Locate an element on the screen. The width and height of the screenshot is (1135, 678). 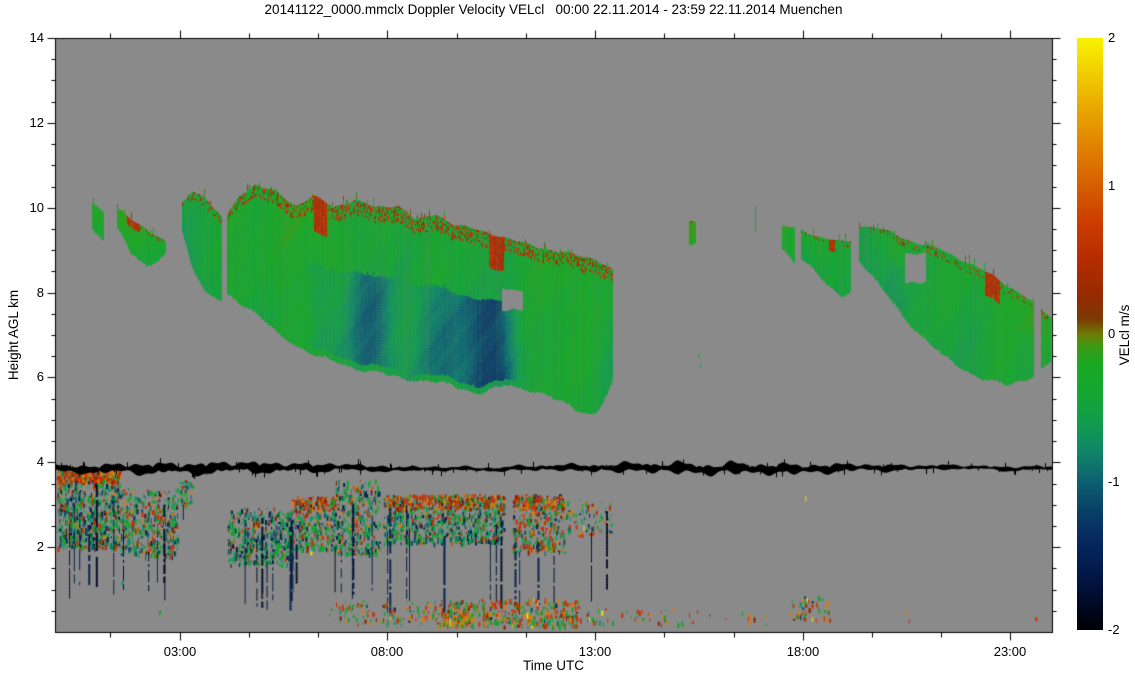
x-tick-label-1800: 18:00 is located at coordinates (803, 651).